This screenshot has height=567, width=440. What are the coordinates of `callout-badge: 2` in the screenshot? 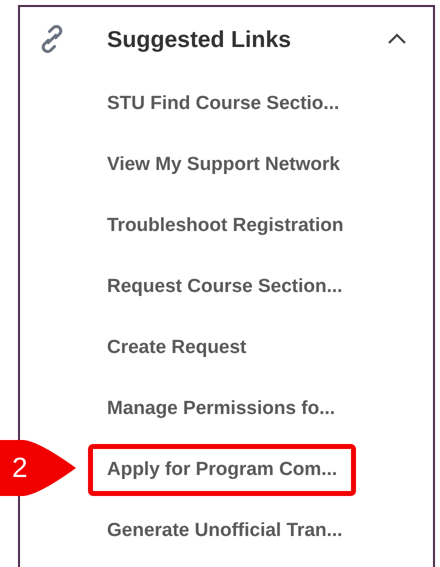 It's located at (38, 468).